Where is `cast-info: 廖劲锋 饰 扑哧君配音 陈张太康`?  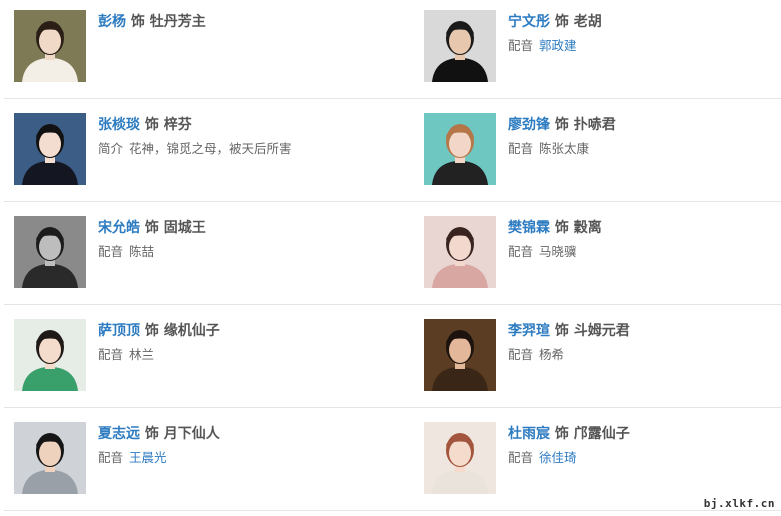
cast-info: 廖劲锋 饰 扑哧君配音 陈张太康 is located at coordinates (562, 136).